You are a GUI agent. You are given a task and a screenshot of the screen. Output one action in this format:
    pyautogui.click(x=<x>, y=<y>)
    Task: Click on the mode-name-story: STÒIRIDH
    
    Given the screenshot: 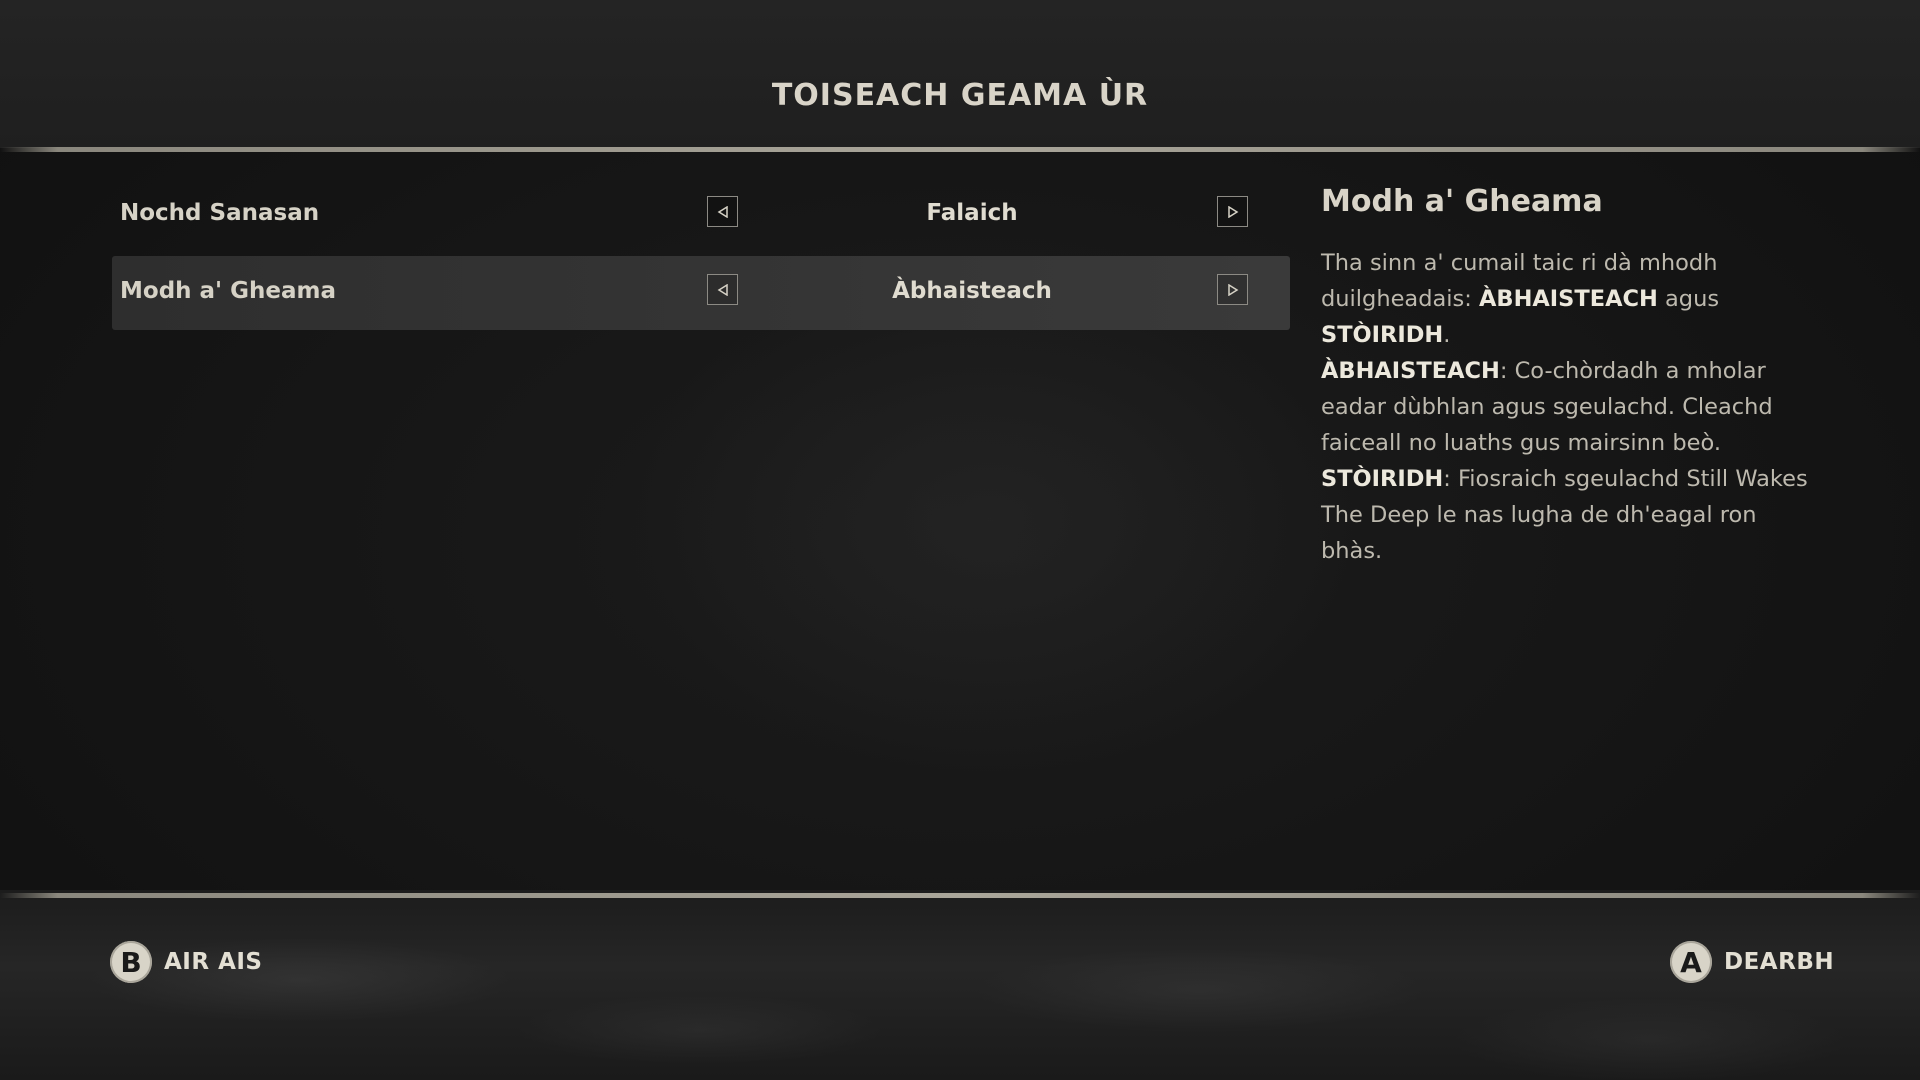 What is the action you would take?
    pyautogui.click(x=1382, y=335)
    